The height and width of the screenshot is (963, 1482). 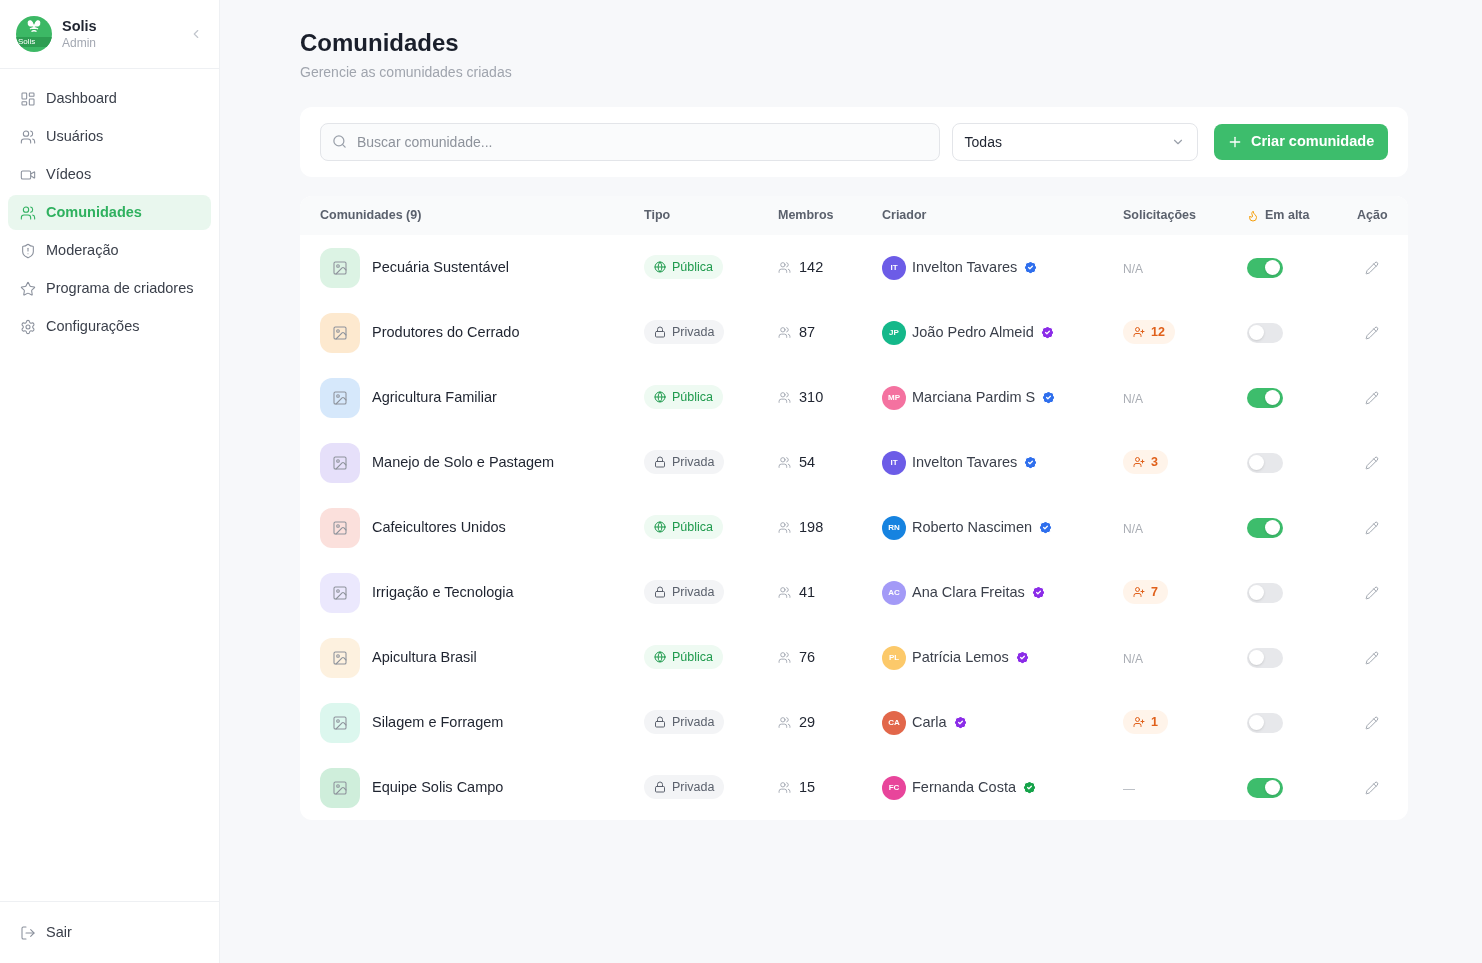 I want to click on star-icon, so click(x=28, y=288).